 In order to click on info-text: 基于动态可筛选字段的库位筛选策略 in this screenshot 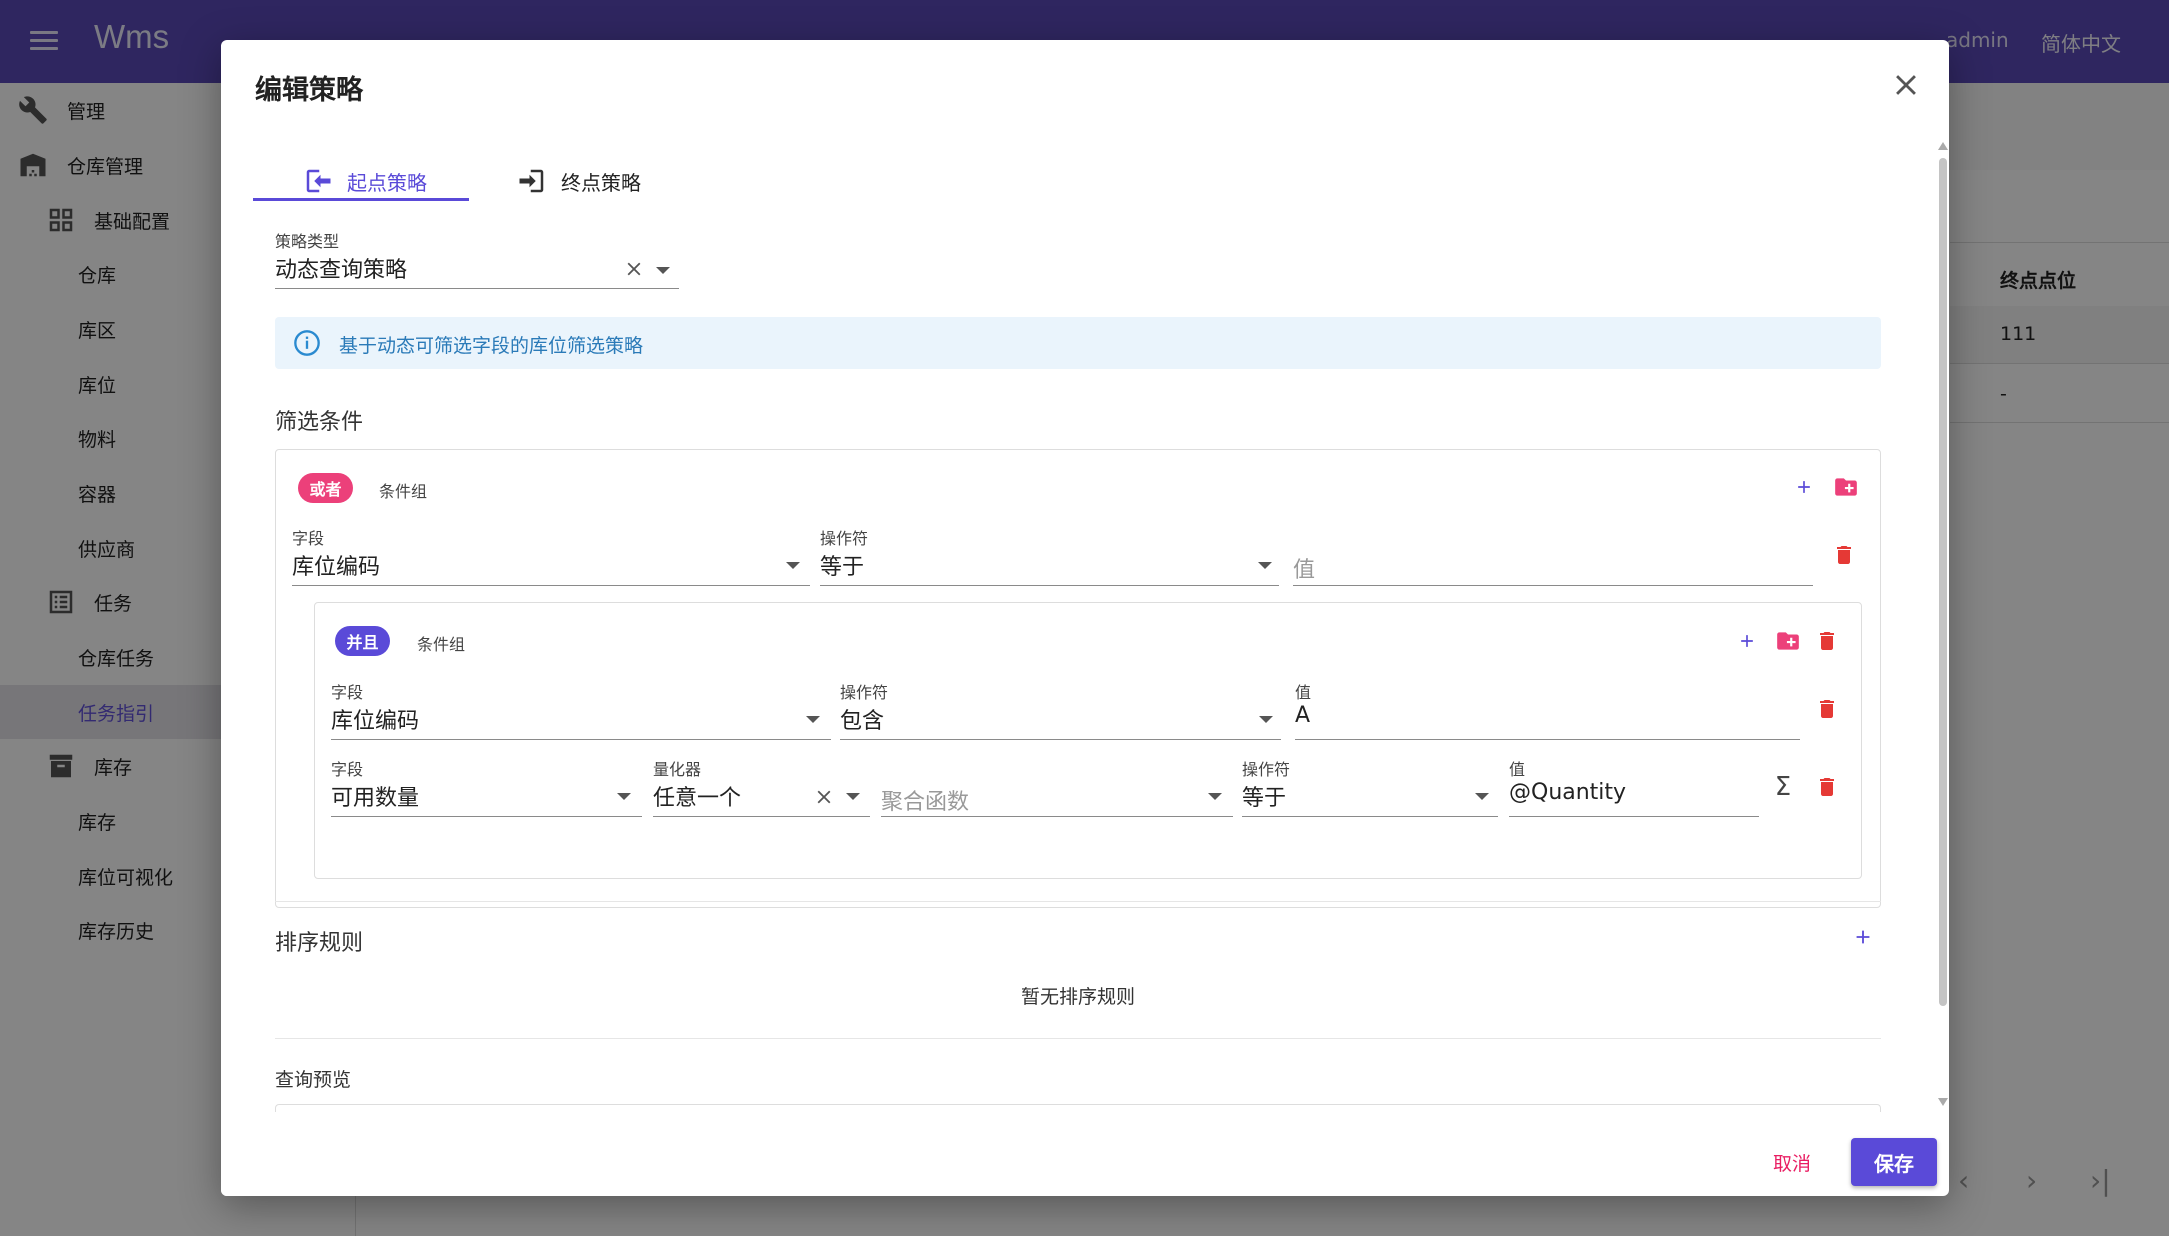, I will do `click(491, 346)`.